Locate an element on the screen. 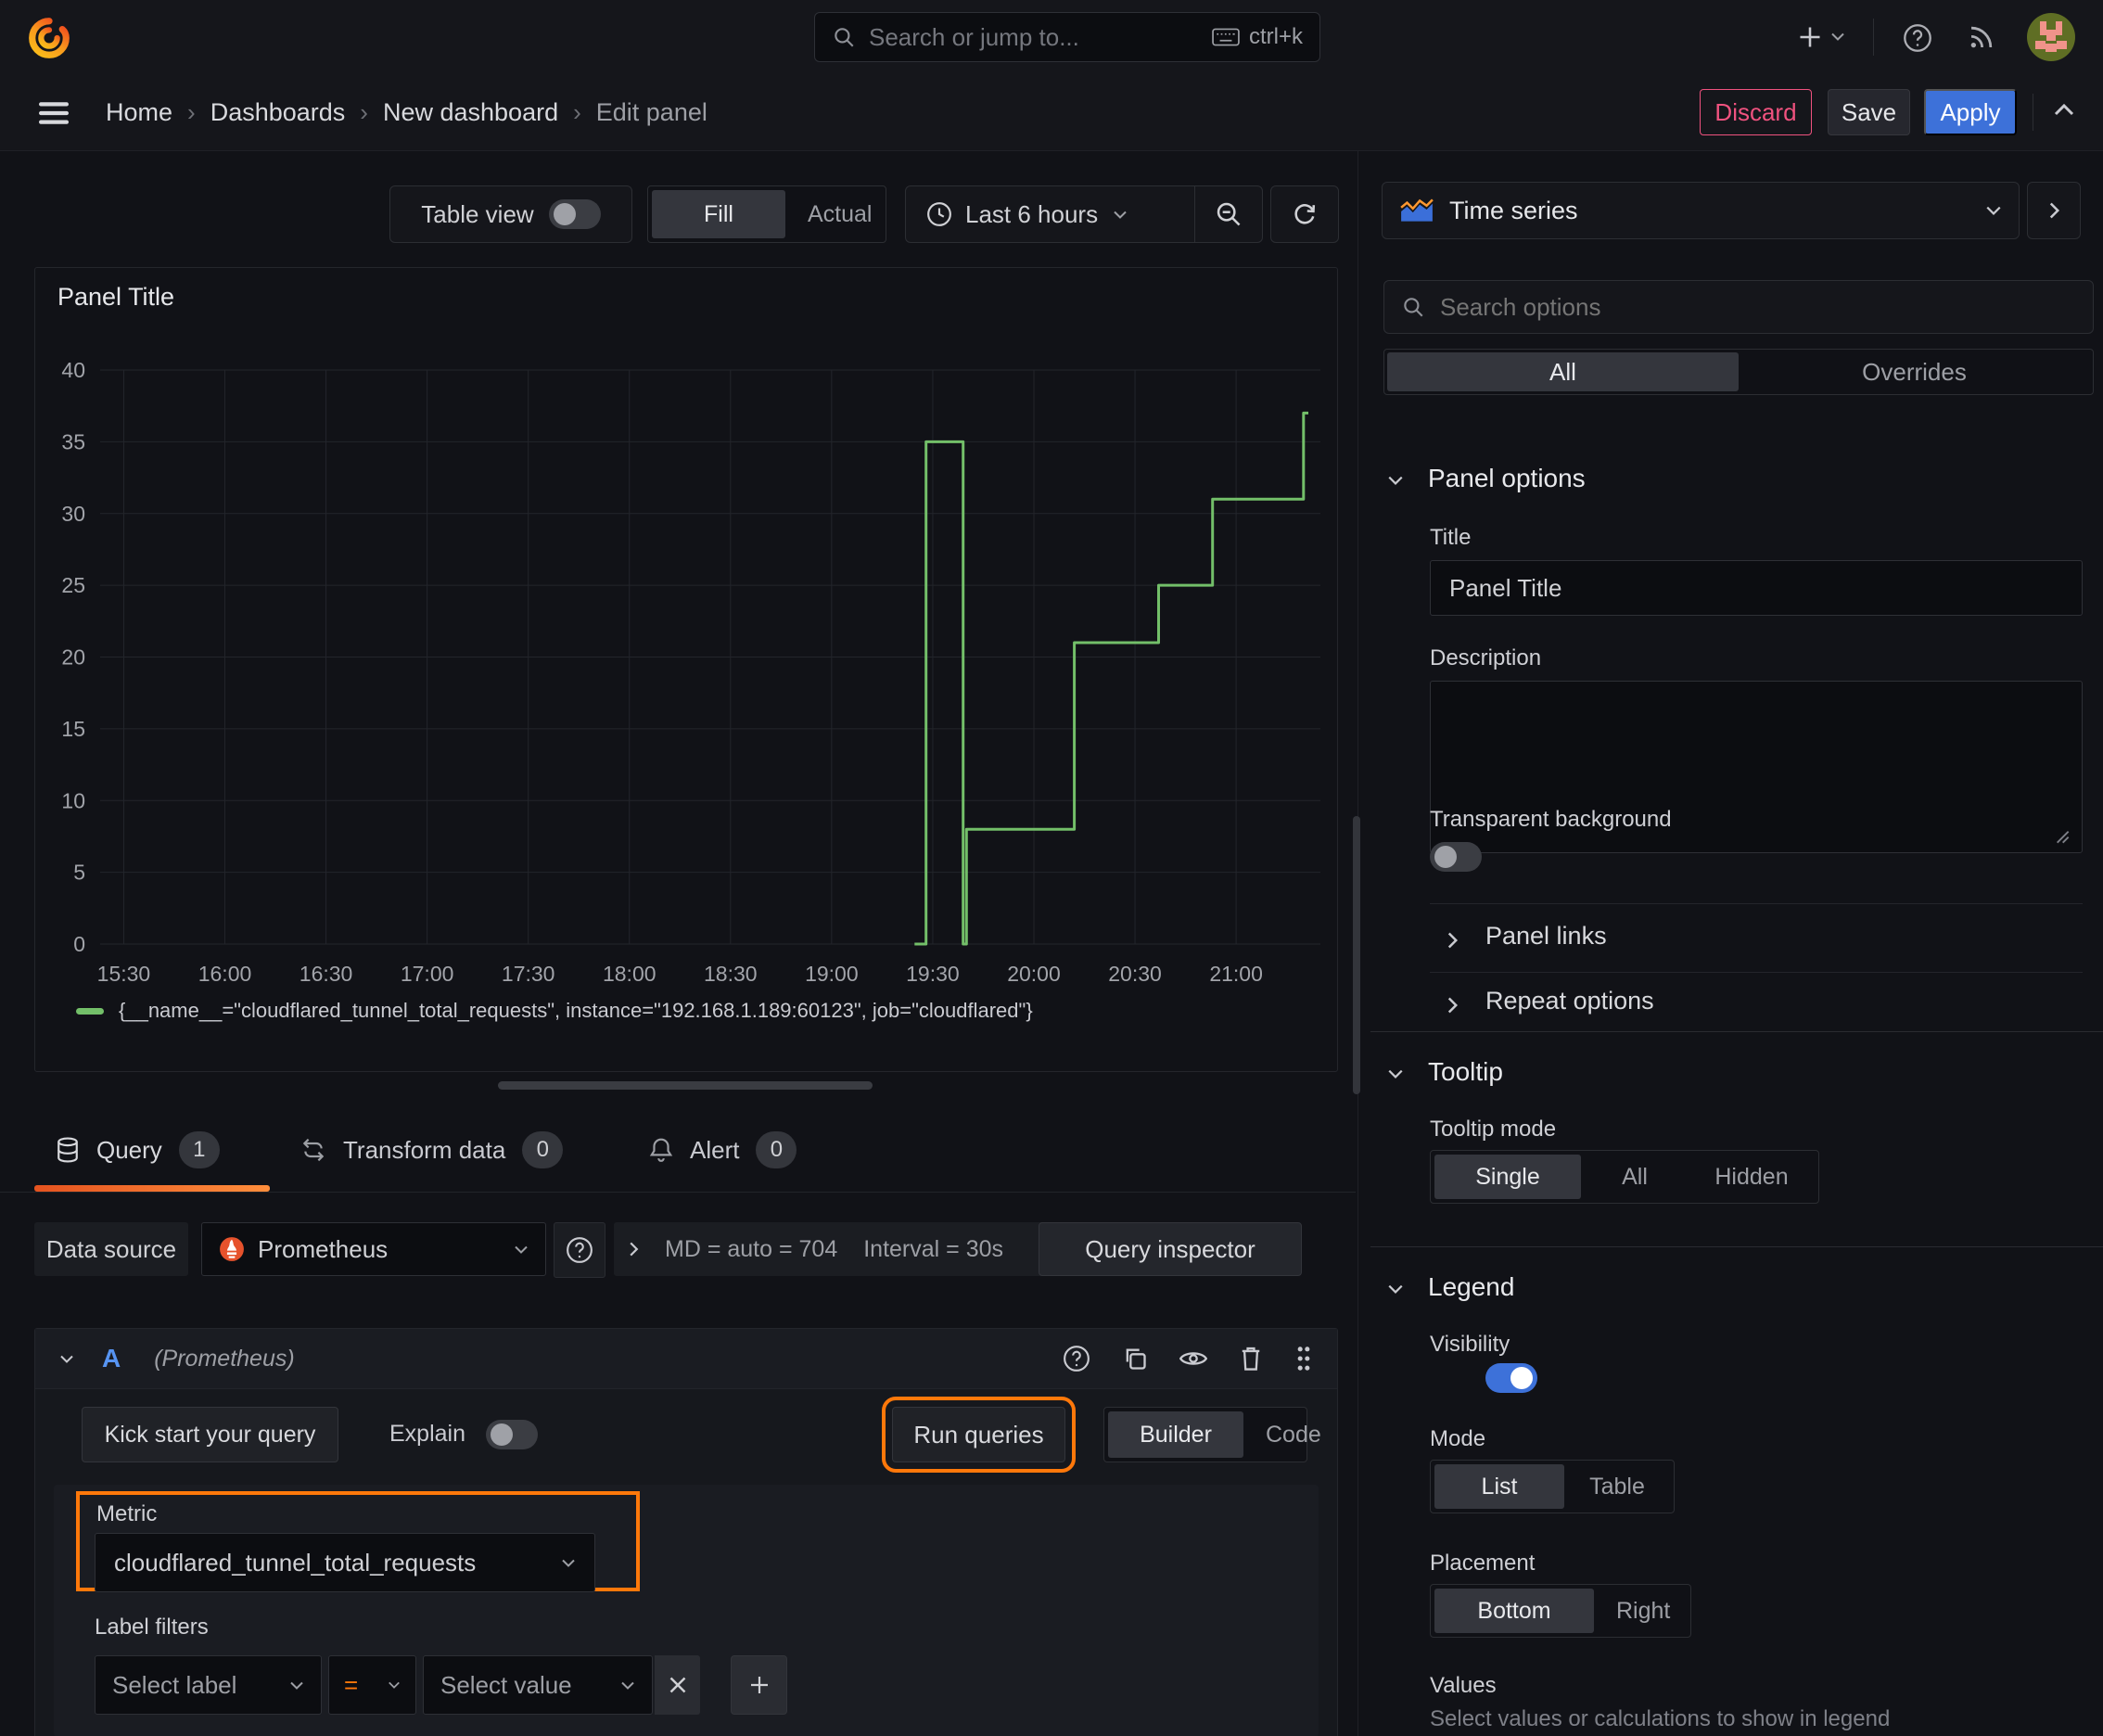  time-range-label: Last 6 hours is located at coordinates (1031, 214).